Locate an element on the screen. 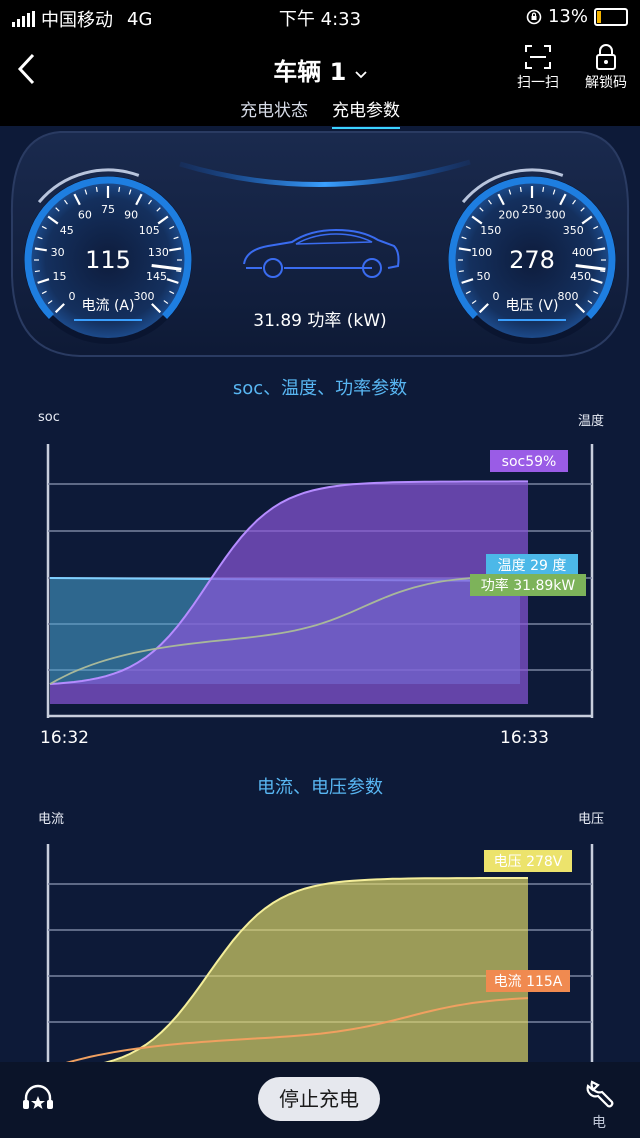  chart1-start-time: 16:32 is located at coordinates (64, 738).